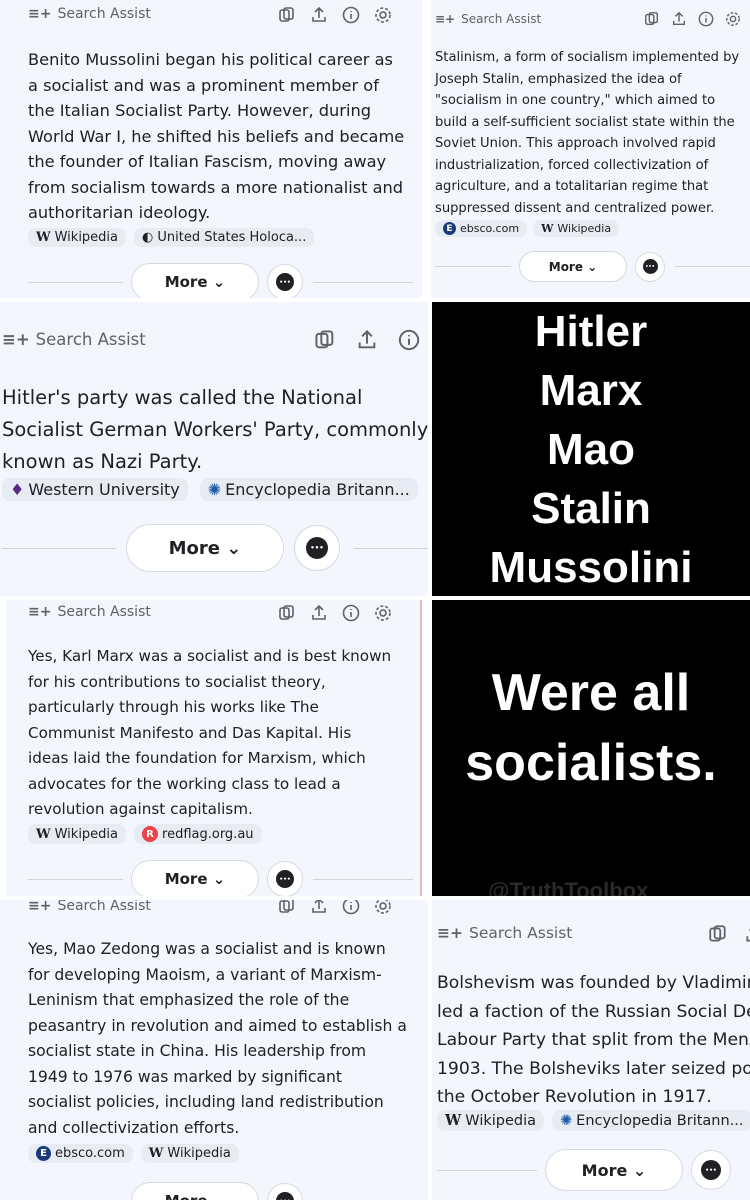 This screenshot has width=750, height=1200. I want to click on chip-label: Western University, so click(104, 489).